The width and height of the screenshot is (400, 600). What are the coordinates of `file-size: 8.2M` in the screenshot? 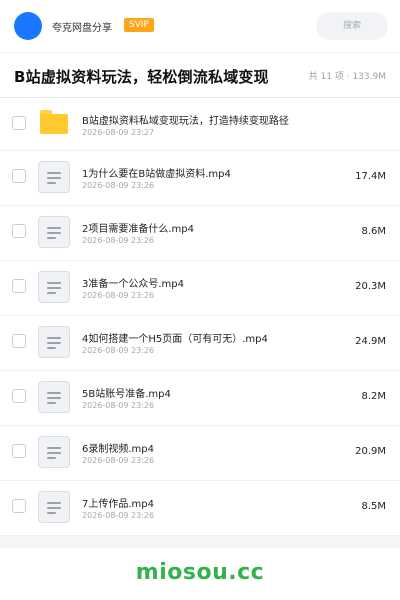 It's located at (373, 396).